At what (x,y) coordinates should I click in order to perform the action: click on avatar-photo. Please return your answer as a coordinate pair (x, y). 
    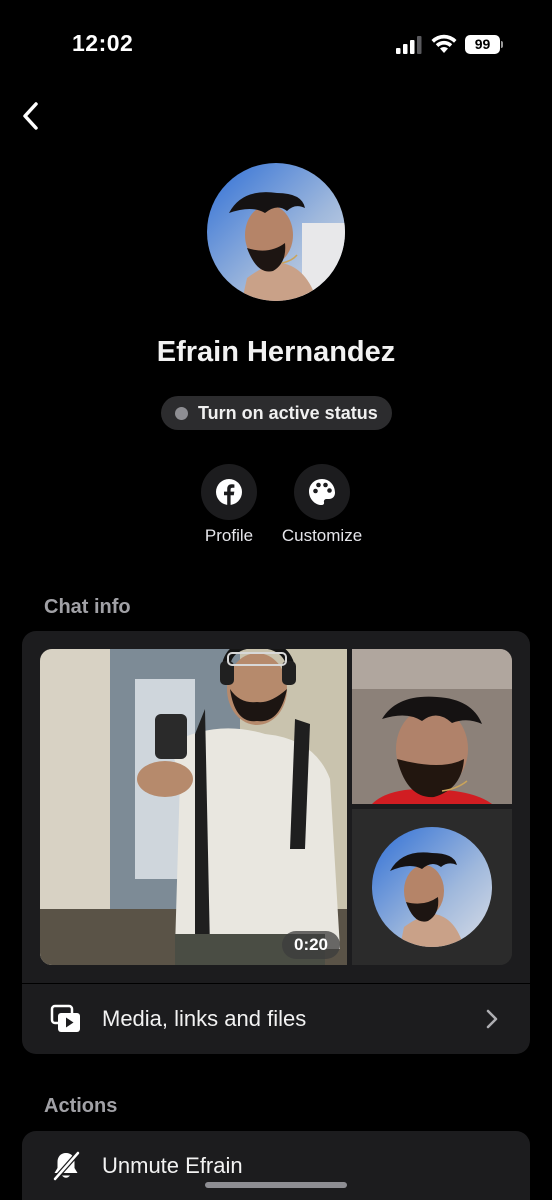
    Looking at the image, I should click on (276, 232).